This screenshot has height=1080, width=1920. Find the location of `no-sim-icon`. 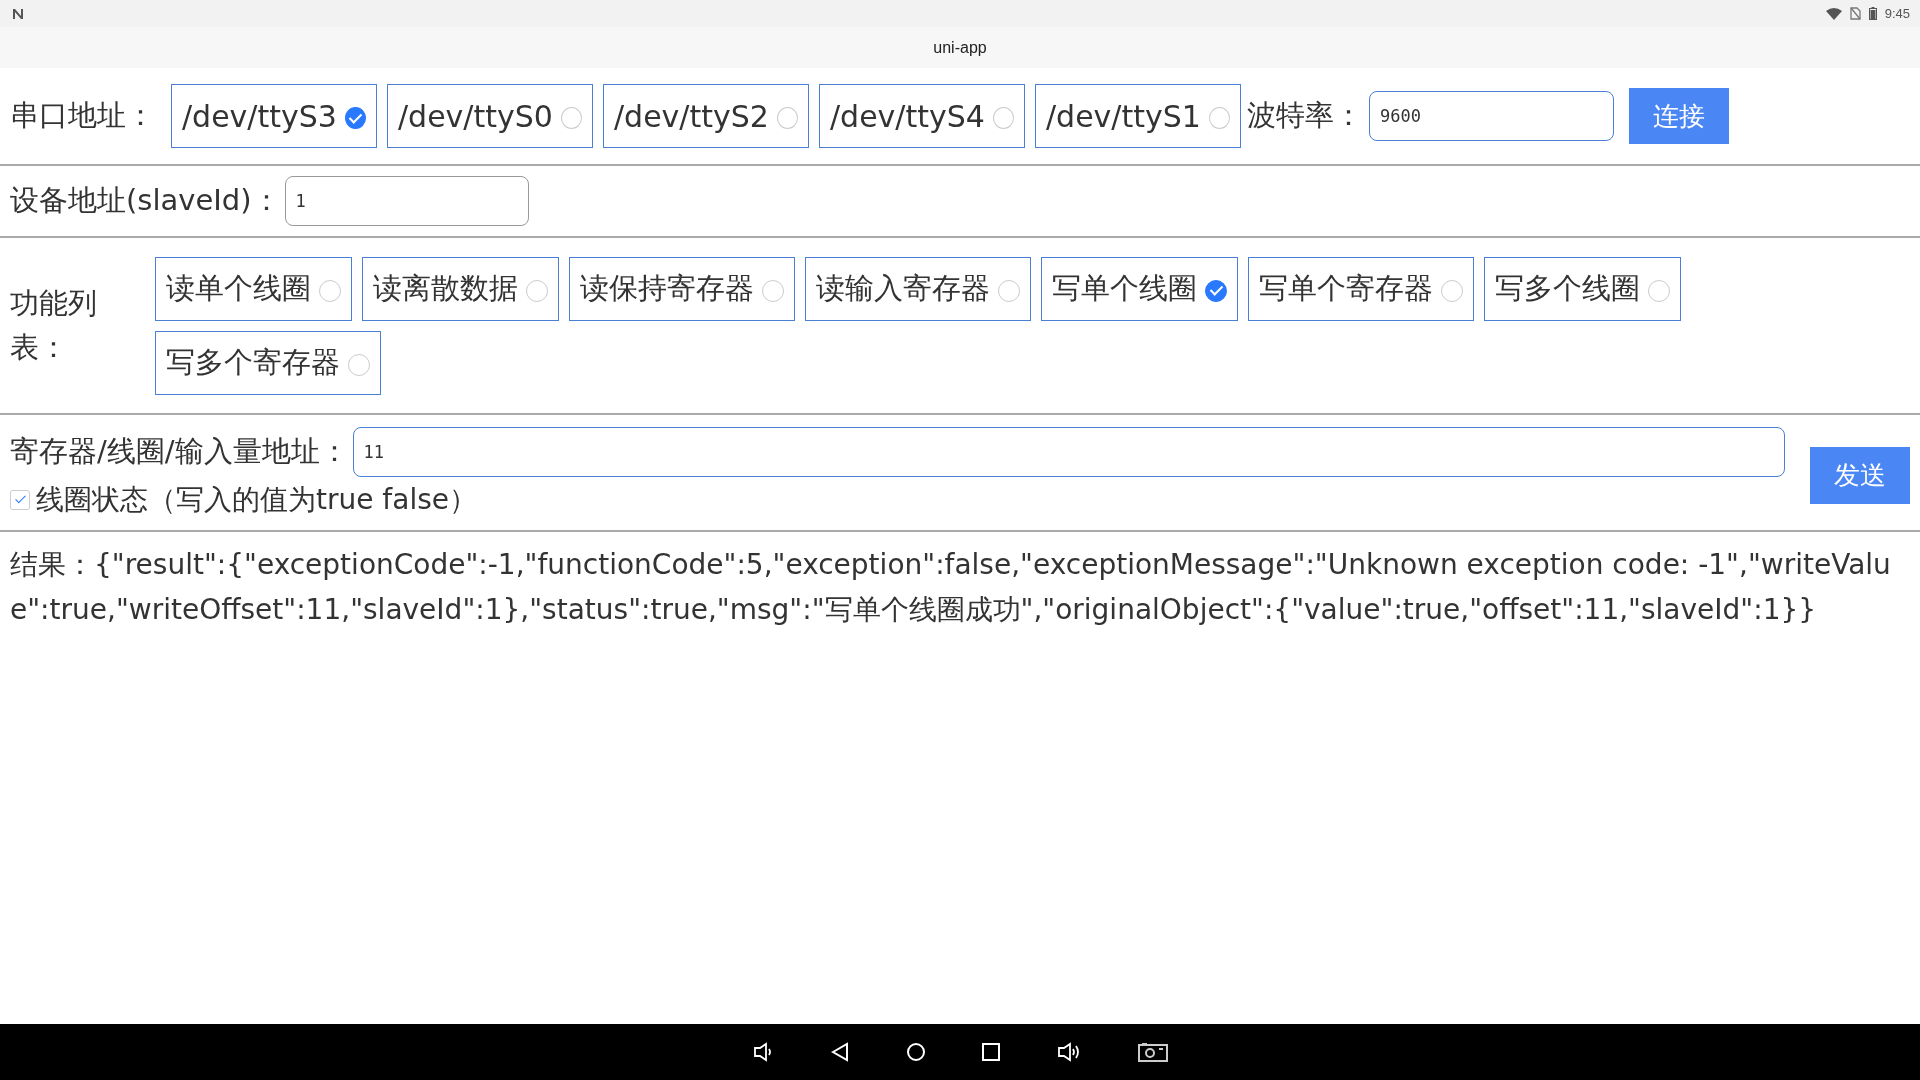

no-sim-icon is located at coordinates (1855, 13).